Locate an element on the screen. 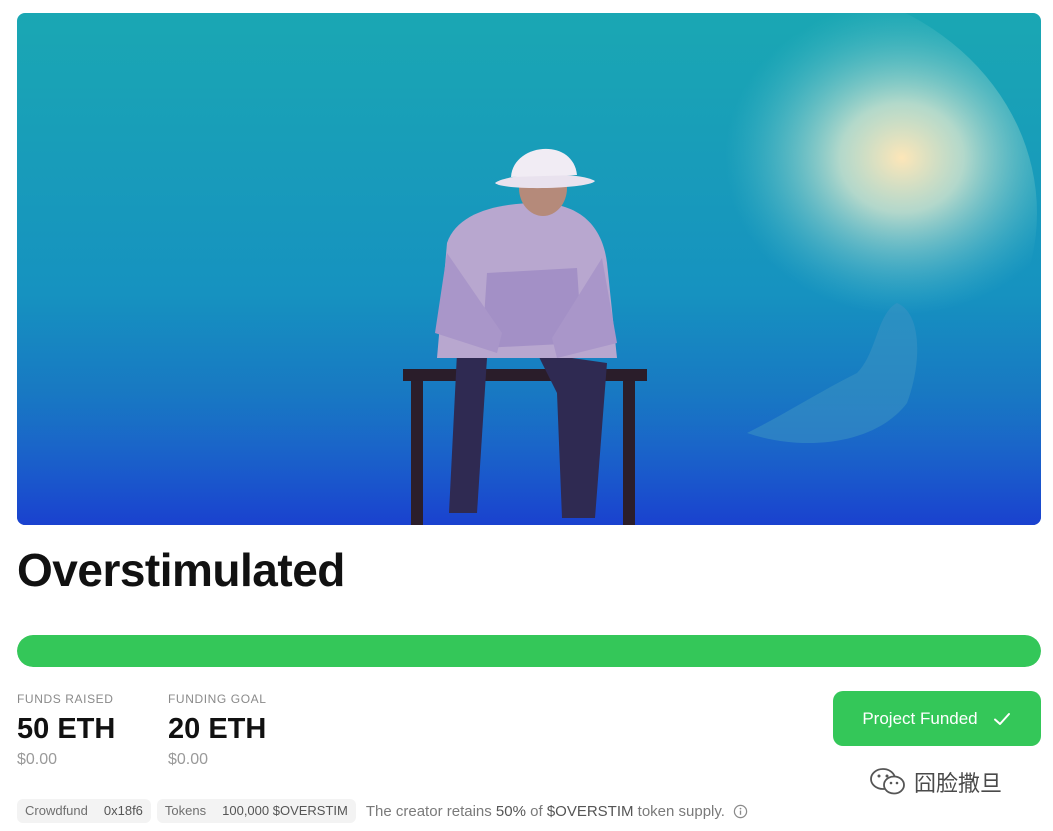  retain-token: $OVERSTIM is located at coordinates (590, 811).